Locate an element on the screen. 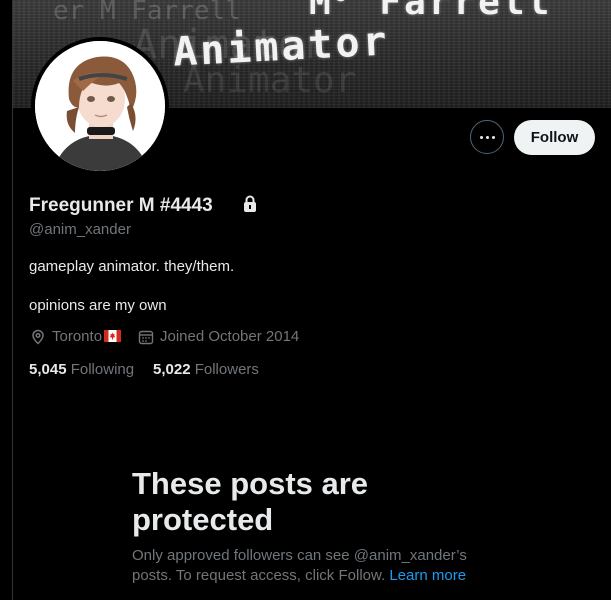 The image size is (611, 600). join-date: Joined October 2014 is located at coordinates (218, 336).